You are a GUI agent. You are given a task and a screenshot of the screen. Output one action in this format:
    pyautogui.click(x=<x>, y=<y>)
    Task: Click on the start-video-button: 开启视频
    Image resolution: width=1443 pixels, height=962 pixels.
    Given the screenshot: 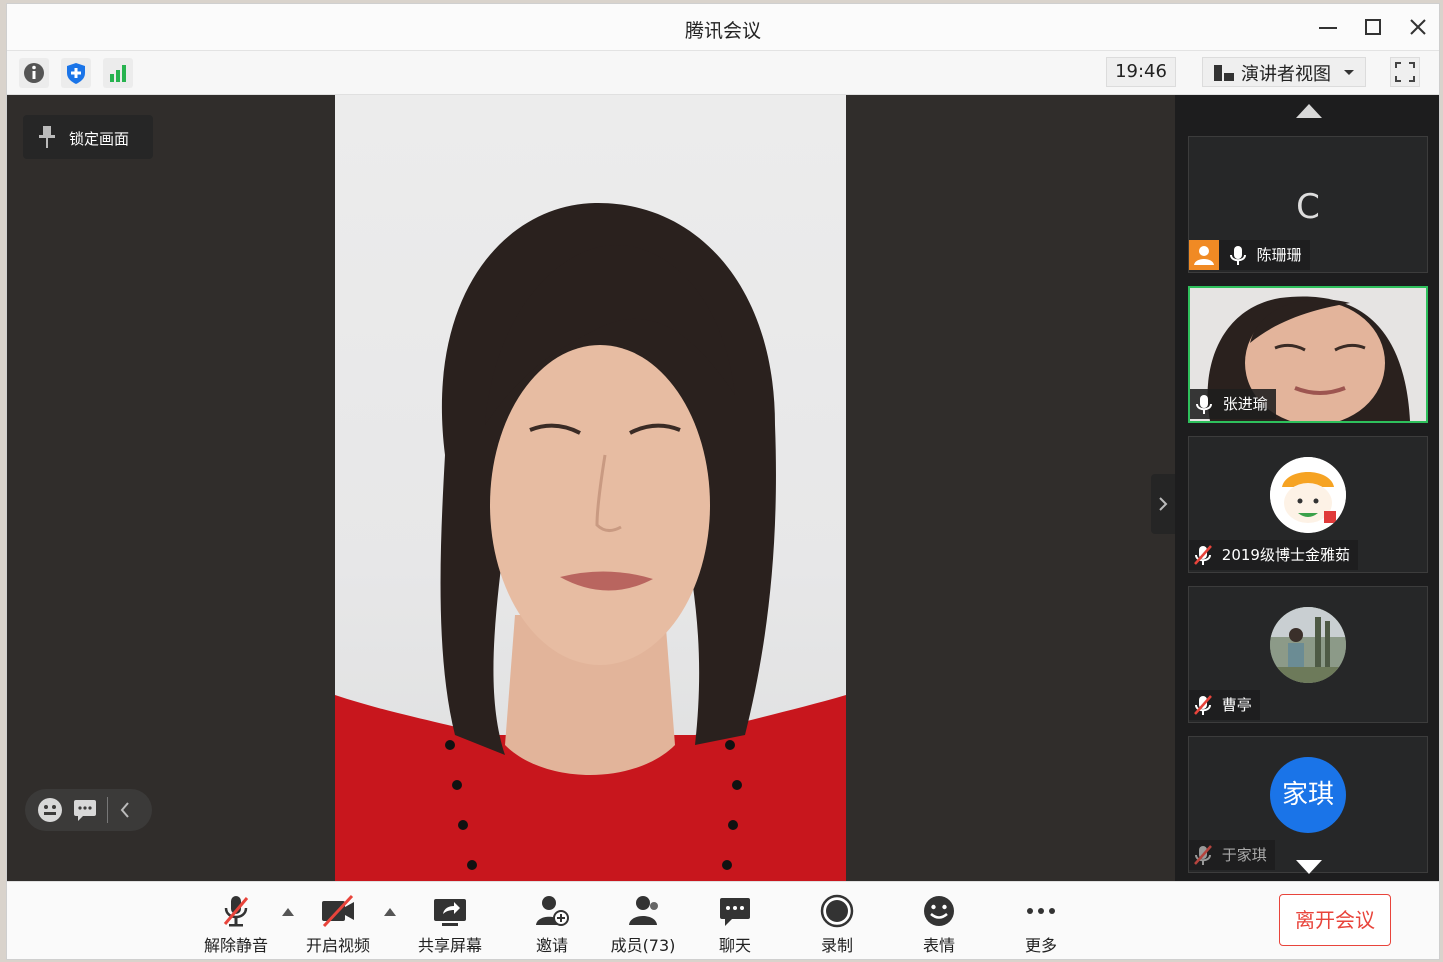 What is the action you would take?
    pyautogui.click(x=338, y=923)
    